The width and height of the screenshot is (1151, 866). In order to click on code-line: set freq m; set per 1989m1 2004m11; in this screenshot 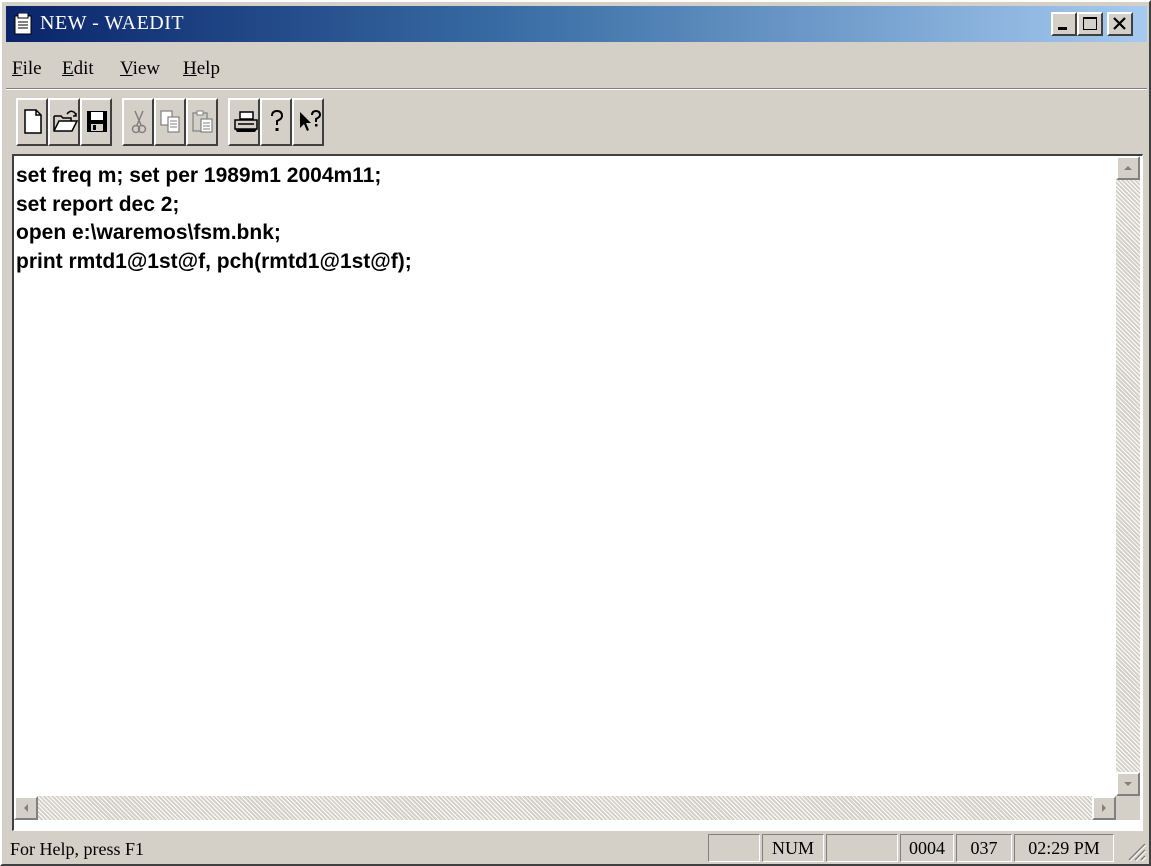, I will do `click(199, 175)`.